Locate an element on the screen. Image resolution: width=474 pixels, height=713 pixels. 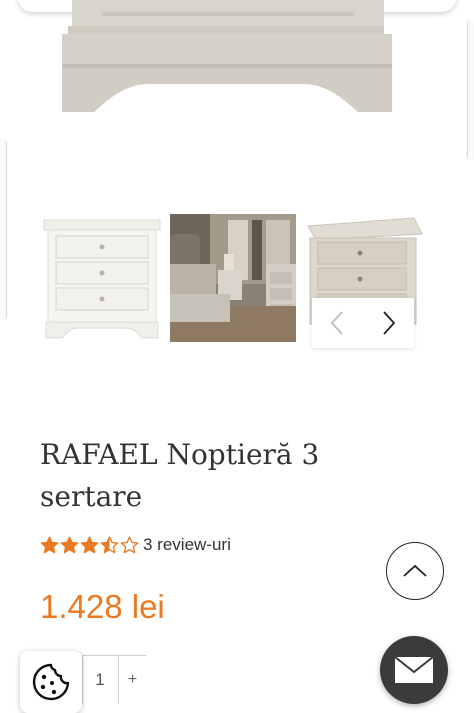
thumbnail-bedroom-scene is located at coordinates (233, 278).